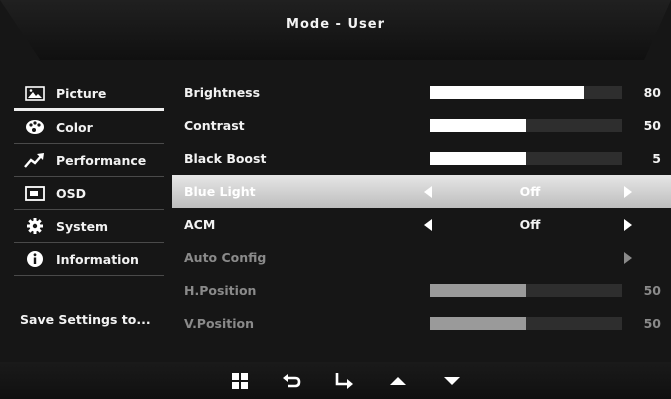 Image resolution: width=671 pixels, height=399 pixels. I want to click on sidebar-item-label: Color, so click(74, 127).